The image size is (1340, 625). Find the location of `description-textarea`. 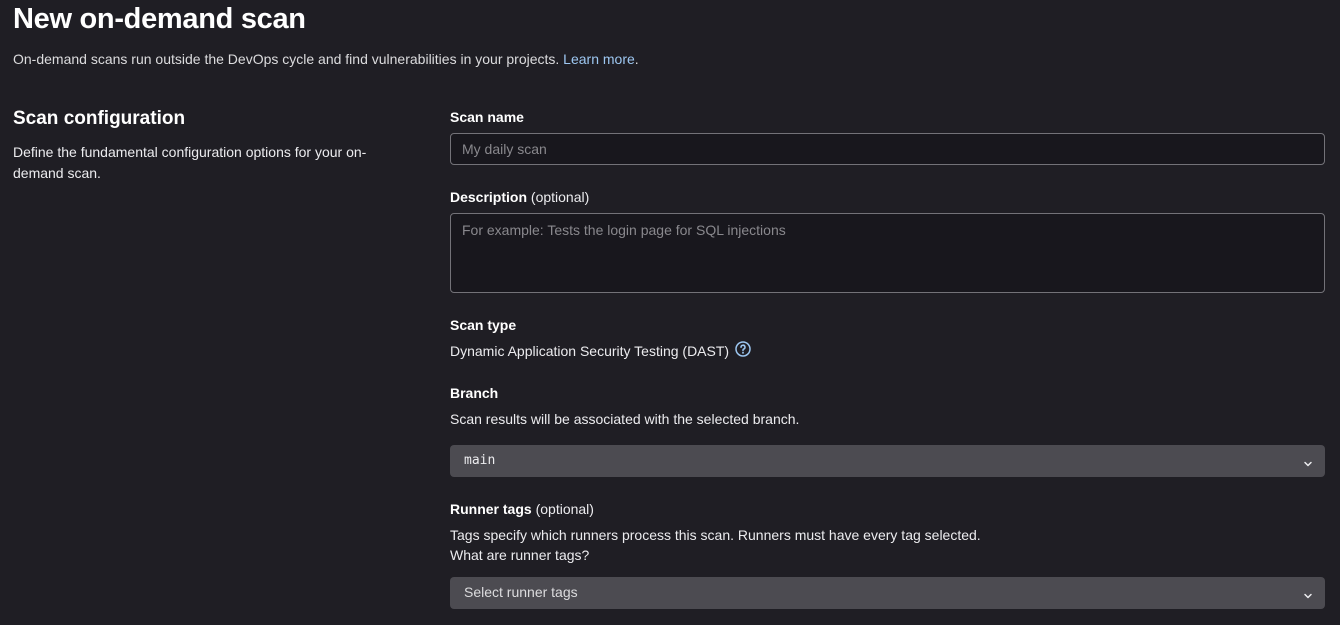

description-textarea is located at coordinates (887, 253).